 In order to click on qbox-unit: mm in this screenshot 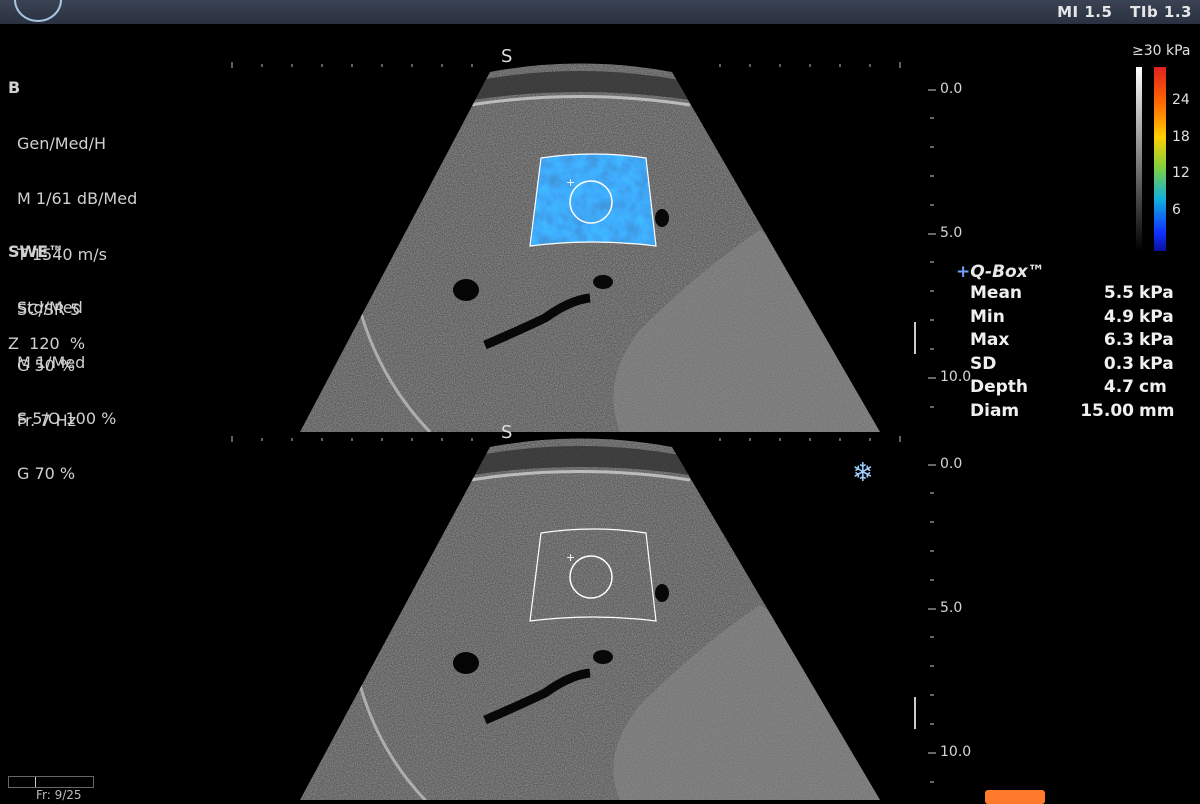, I will do `click(1157, 410)`.